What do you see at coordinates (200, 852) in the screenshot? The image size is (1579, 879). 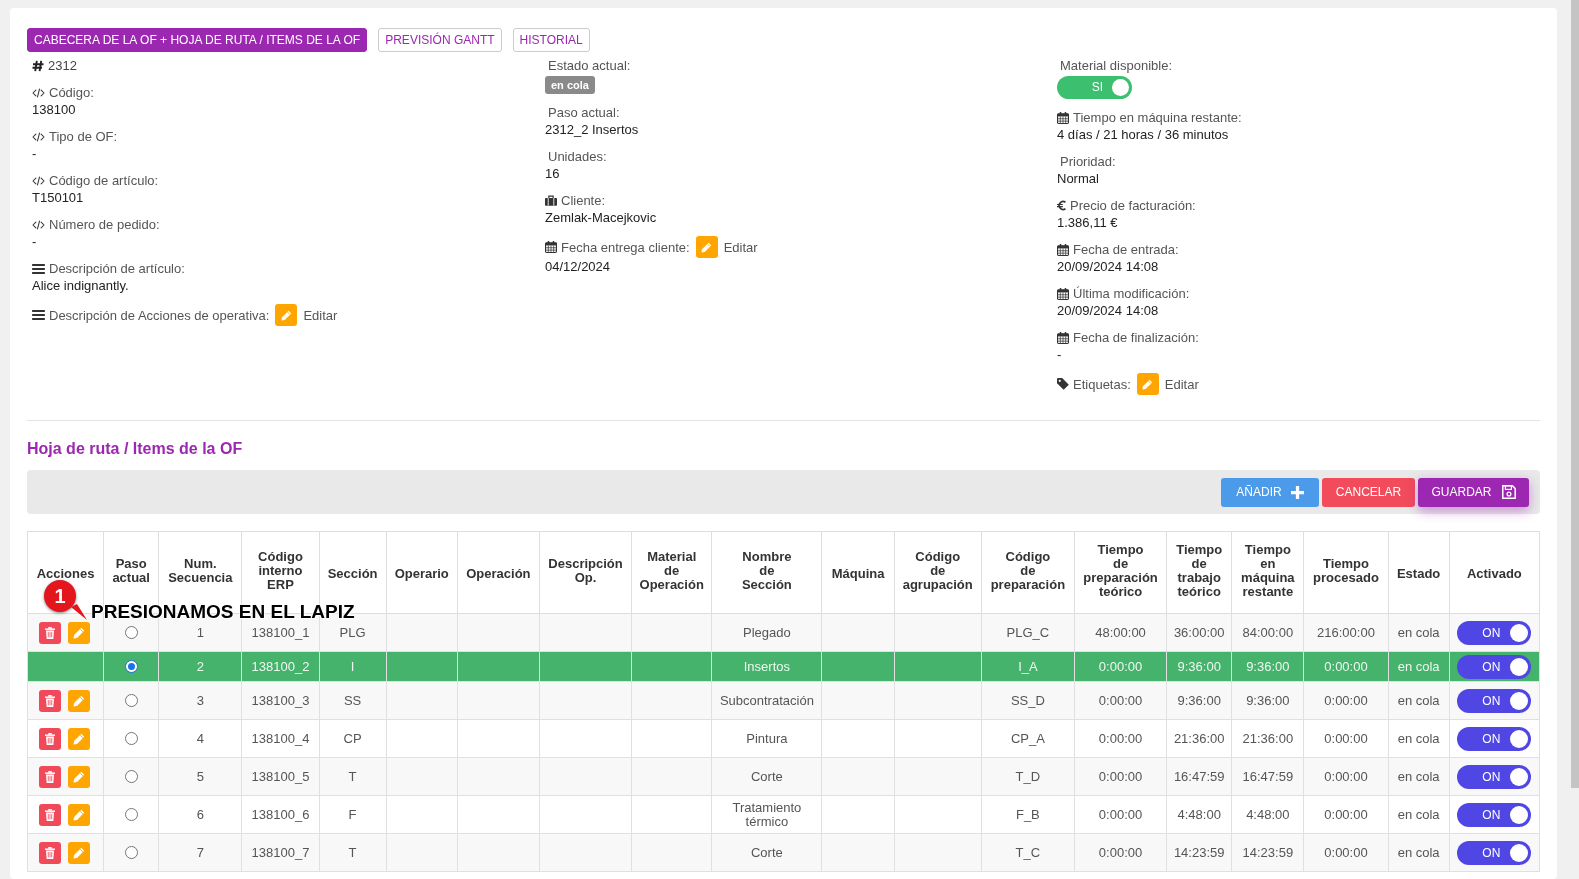 I see `table-cell: 7` at bounding box center [200, 852].